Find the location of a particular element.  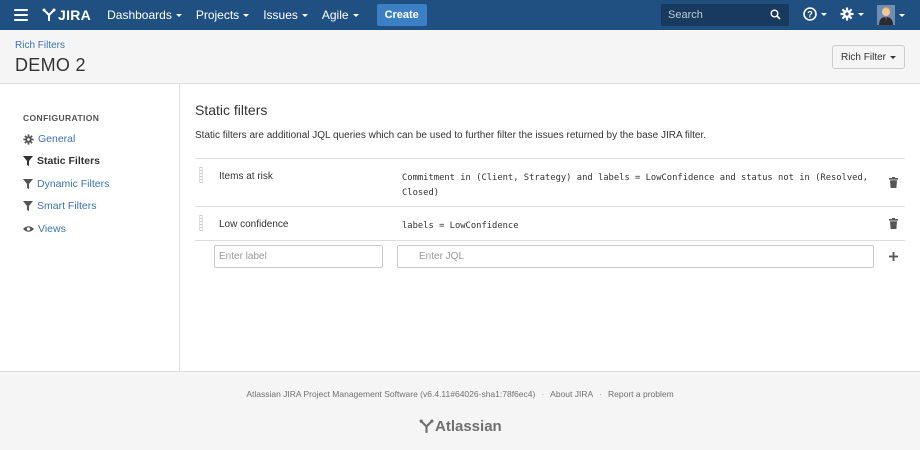

sidebar-item-general: General is located at coordinates (49, 139).